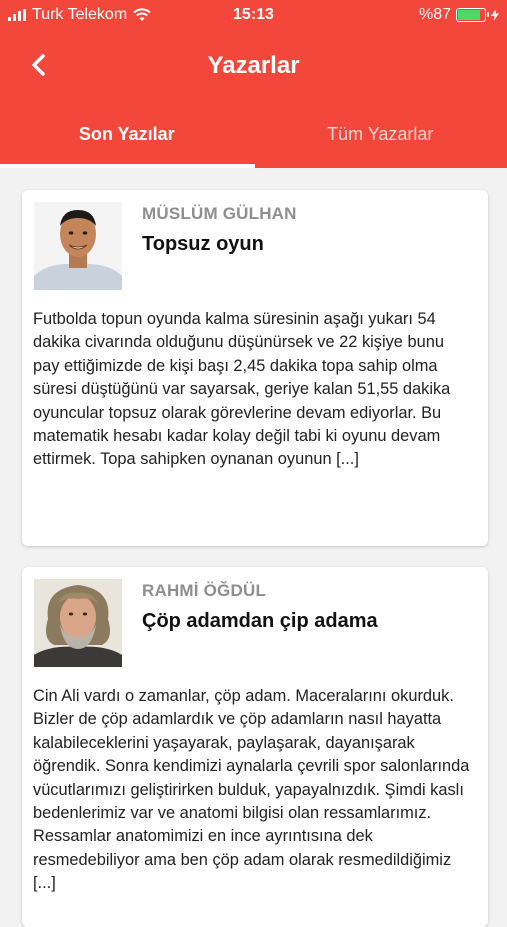 The image size is (507, 927). I want to click on navigation-bar: Yazarlar, so click(253, 68).